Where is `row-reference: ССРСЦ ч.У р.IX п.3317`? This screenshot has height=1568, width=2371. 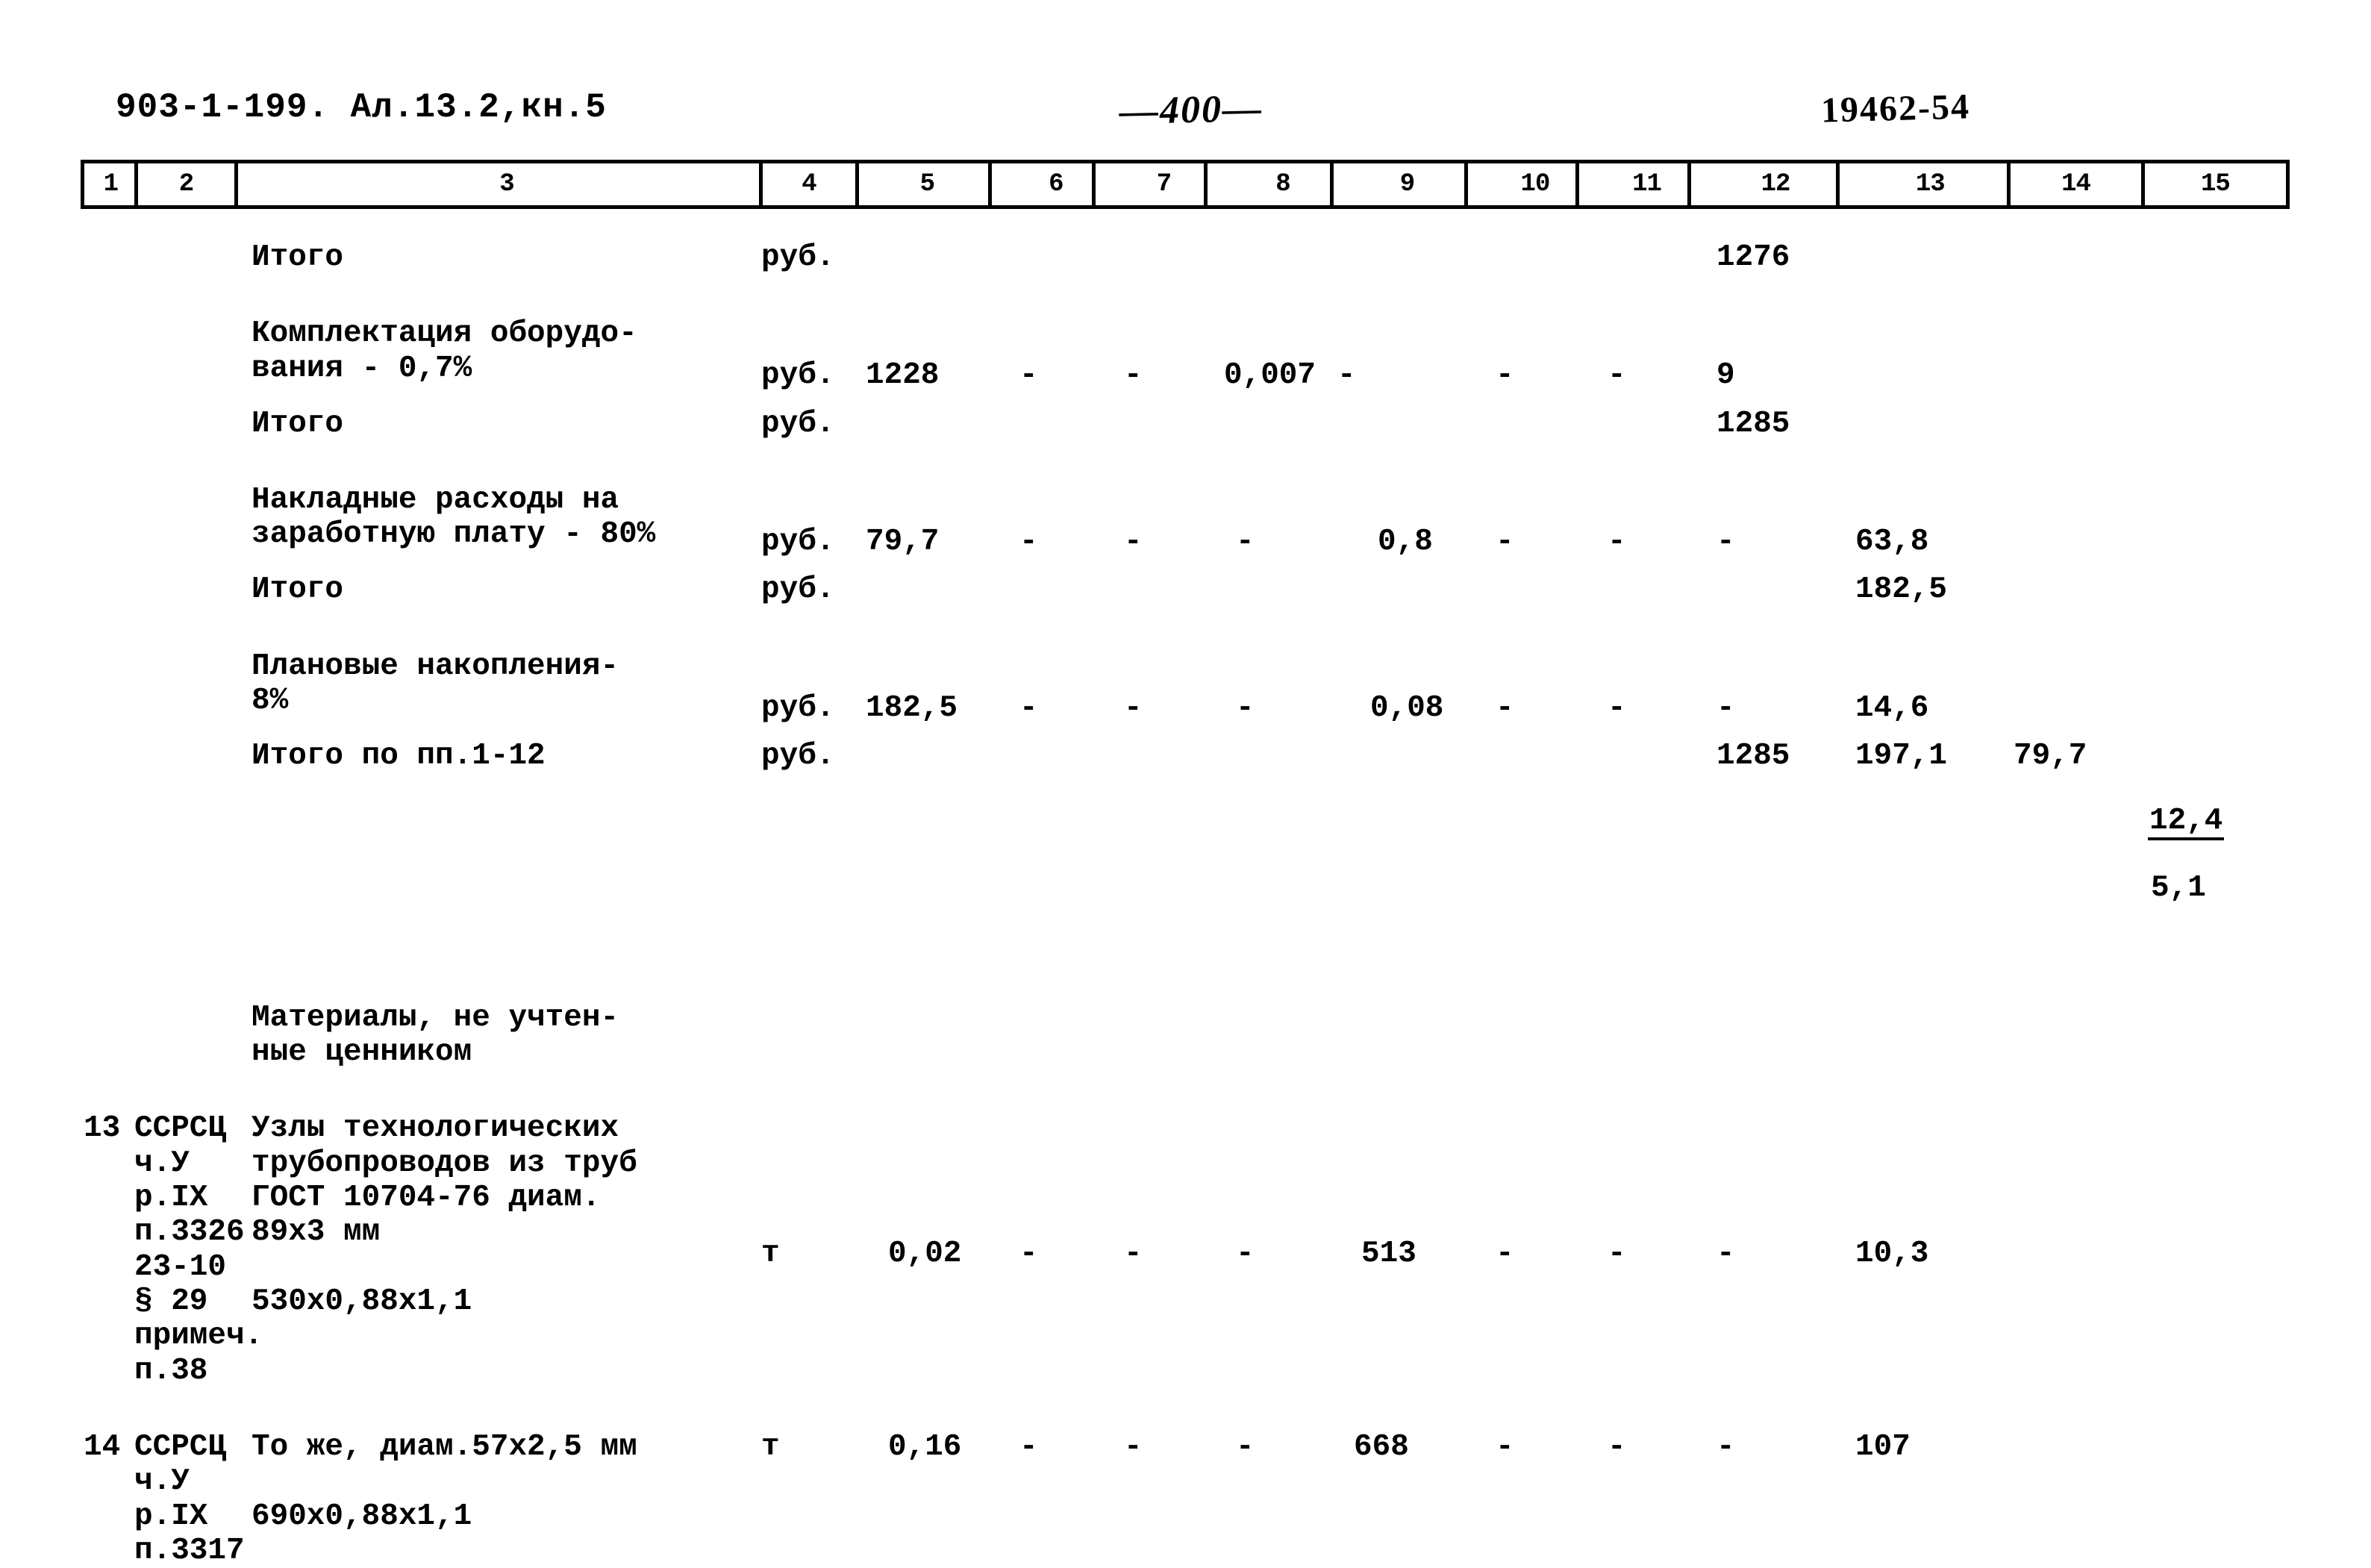
row-reference: ССРСЦ ч.У р.IX п.3317 is located at coordinates (190, 1499).